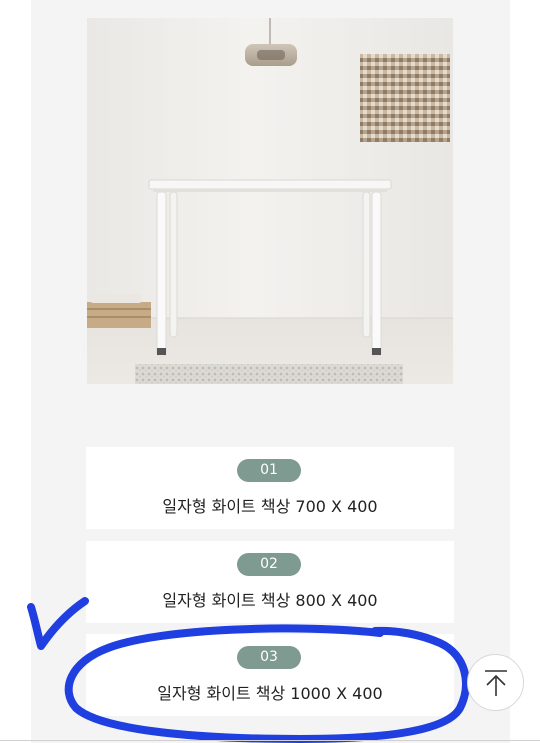 The width and height of the screenshot is (540, 743). Describe the element at coordinates (270, 582) in the screenshot. I see `option-card-02: 02 일자형 화이트 책상 800 X 400` at that location.